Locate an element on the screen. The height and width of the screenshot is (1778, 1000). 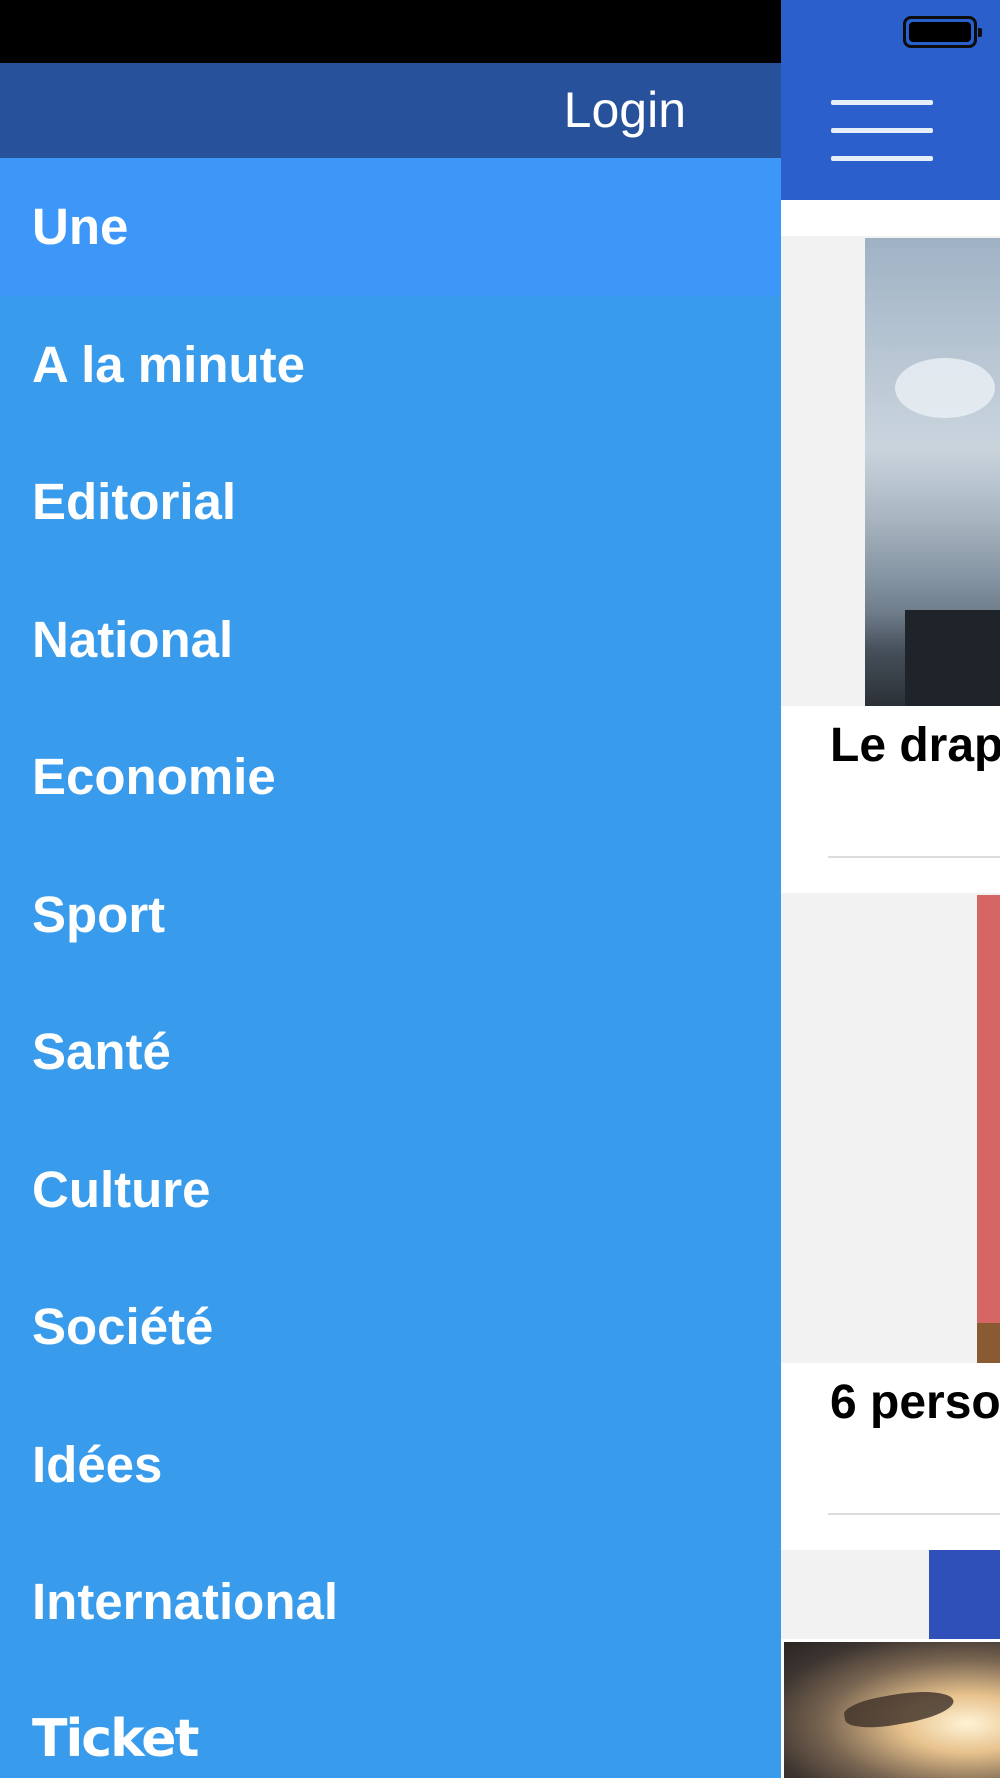
menu-item-economie: Economie is located at coordinates (390, 777).